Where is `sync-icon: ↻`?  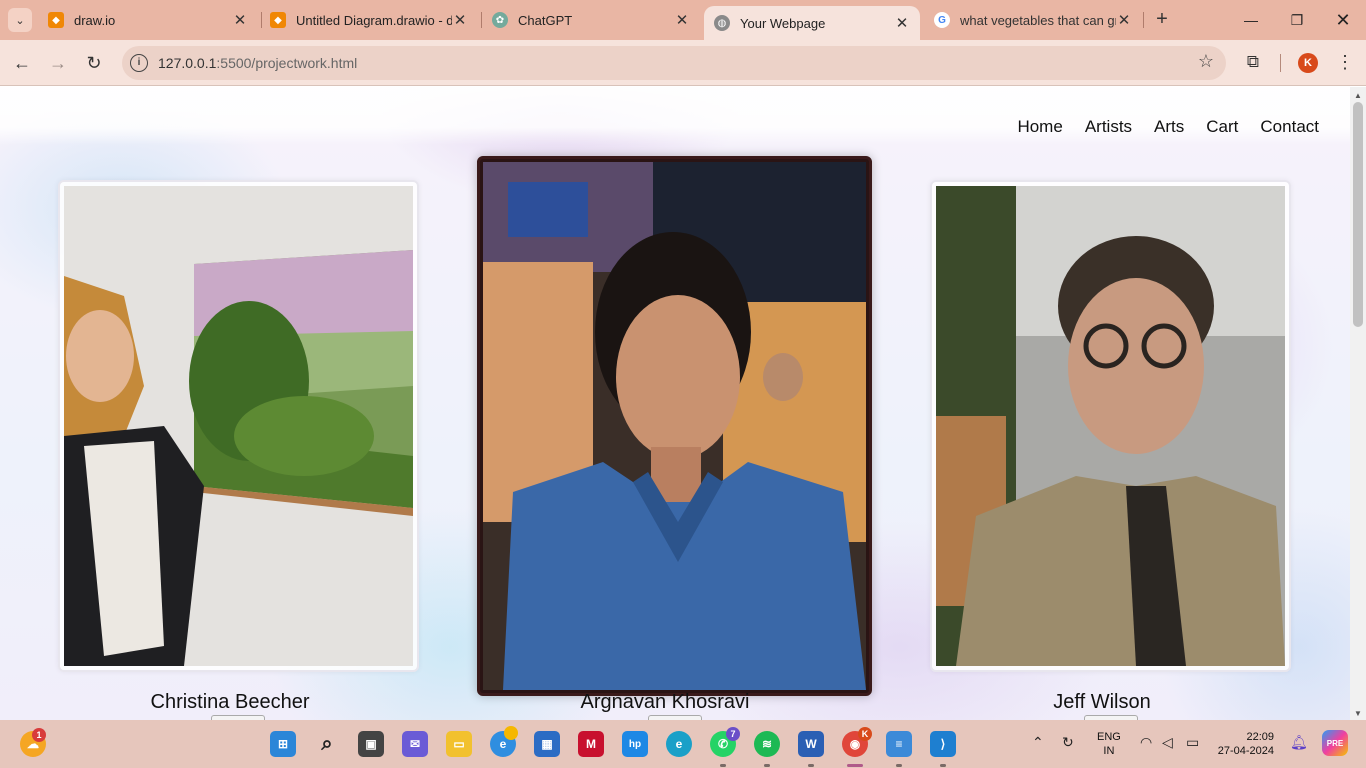 sync-icon: ↻ is located at coordinates (1068, 742).